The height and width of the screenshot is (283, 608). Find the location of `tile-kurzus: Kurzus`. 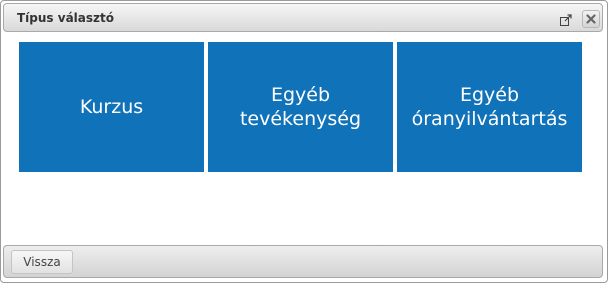

tile-kurzus: Kurzus is located at coordinates (111, 107).